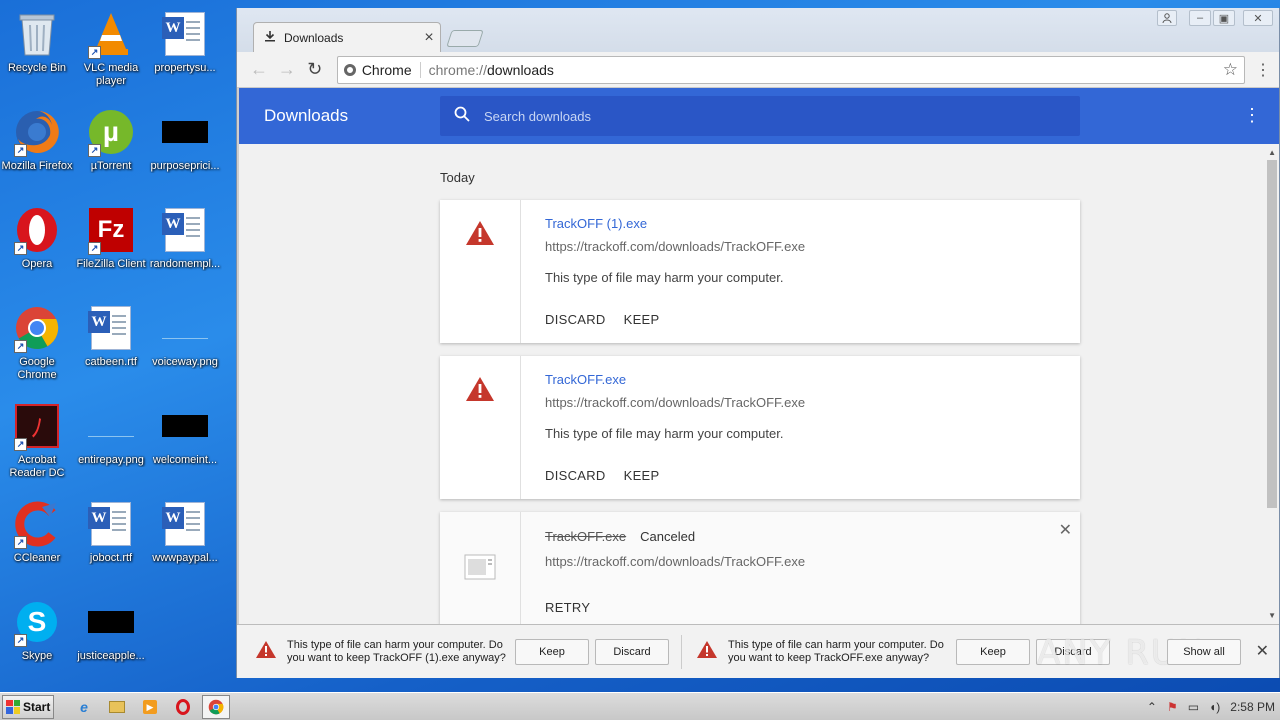 The image size is (1280, 720). What do you see at coordinates (111, 52) in the screenshot?
I see `desktop-icon-vlc: ↗ VLC media player` at bounding box center [111, 52].